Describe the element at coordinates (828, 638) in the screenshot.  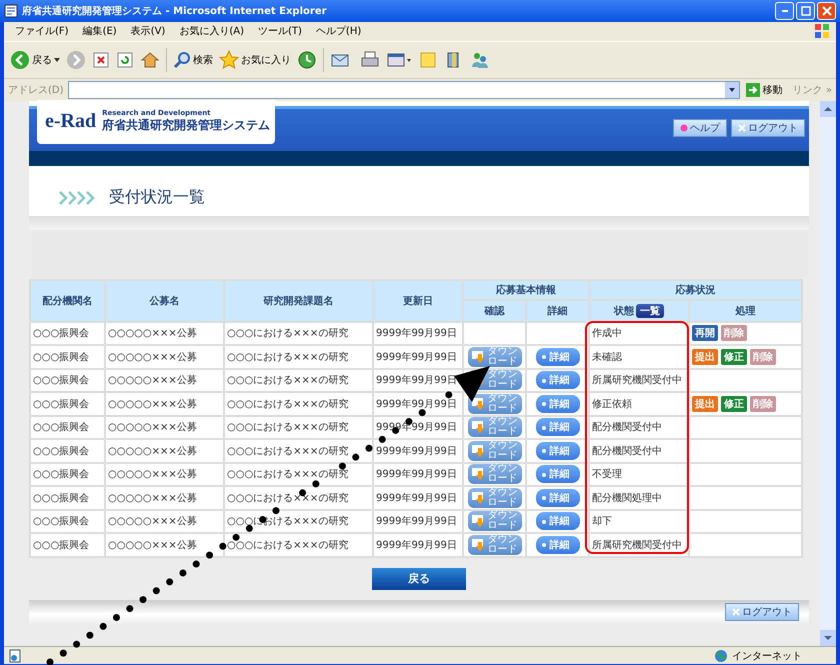
I see `scroll-down-icon` at that location.